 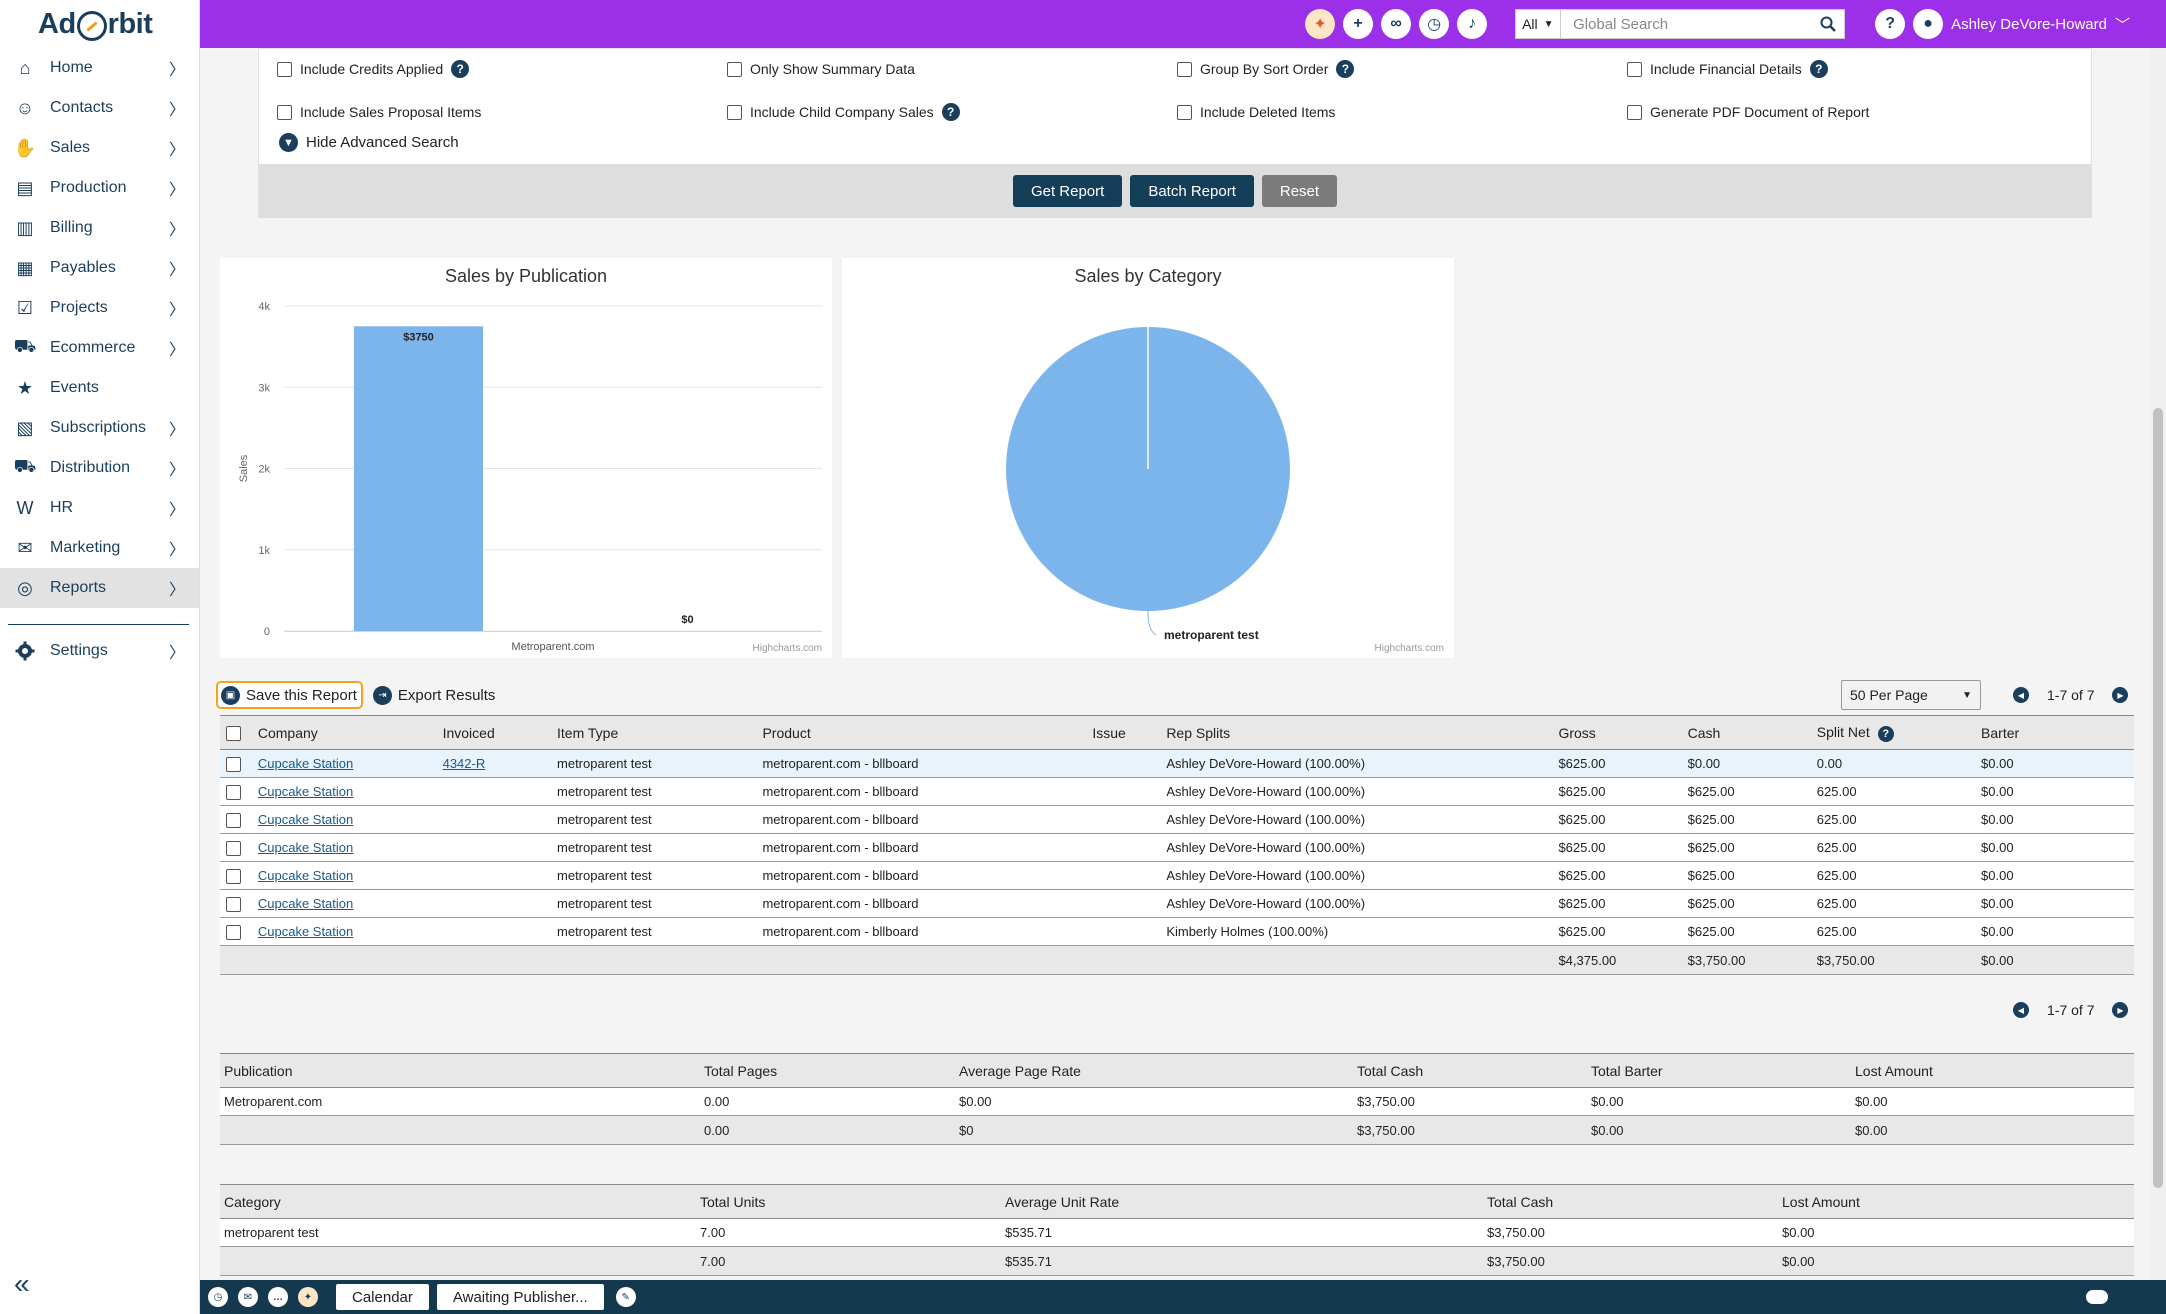 What do you see at coordinates (22, 1284) in the screenshot?
I see `collapse-sidebar-icon: «` at bounding box center [22, 1284].